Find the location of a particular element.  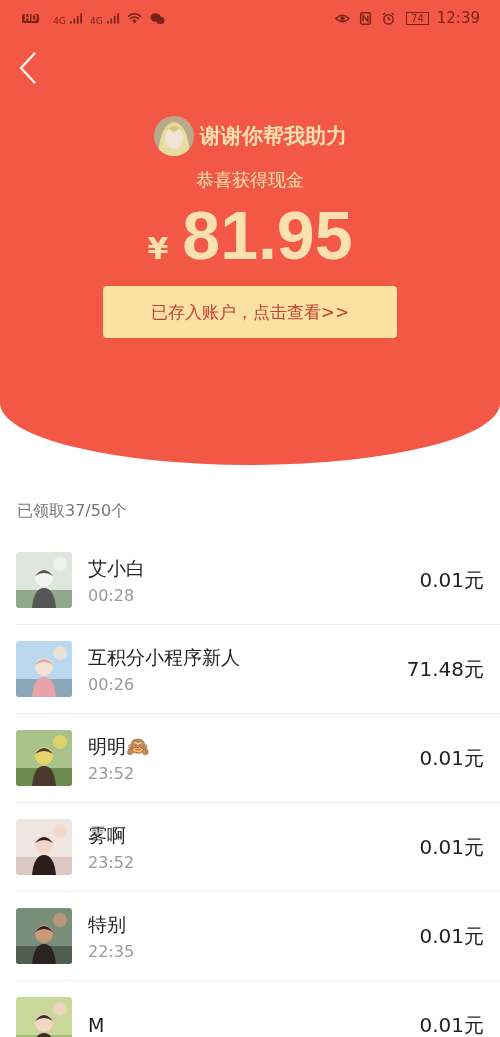

claim-time: 22:35 is located at coordinates (112, 951).